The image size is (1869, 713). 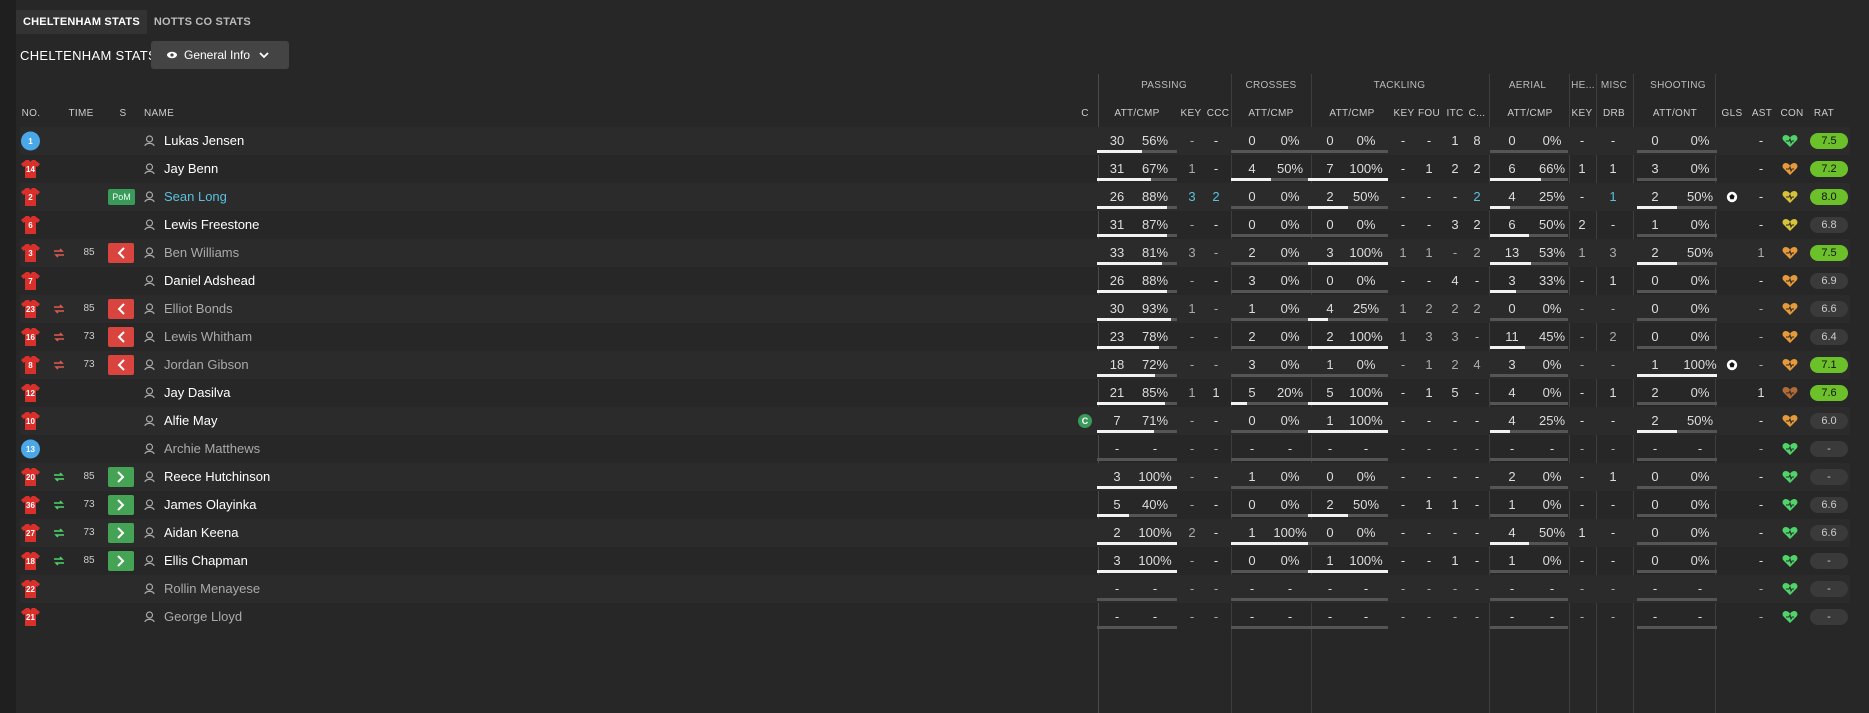 What do you see at coordinates (123, 113) in the screenshot?
I see `hdr-s: S` at bounding box center [123, 113].